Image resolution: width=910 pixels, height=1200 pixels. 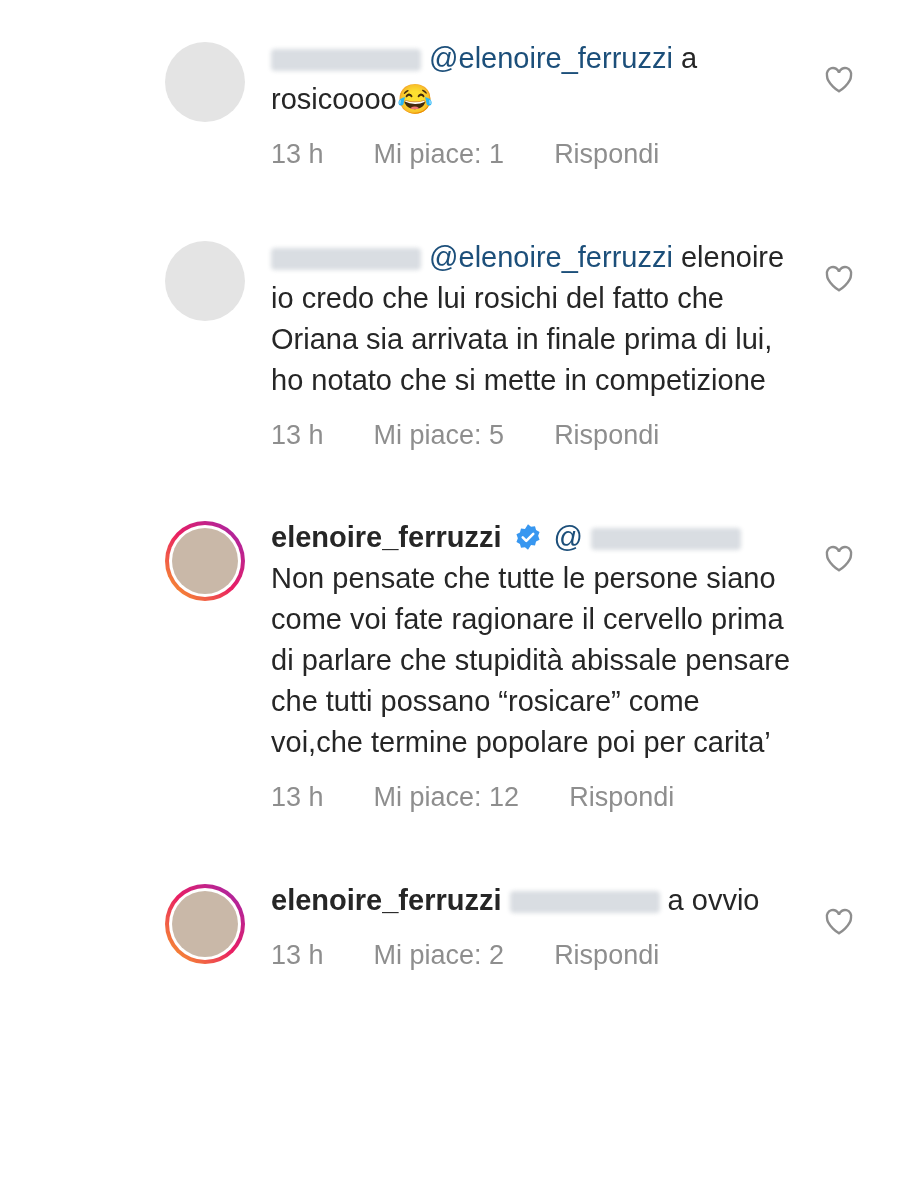 What do you see at coordinates (528, 318) in the screenshot?
I see `comment-text: @elenoire_ferruzzi elenoire io credo che lui rosichi del fatto che Oriana sia arrivata in finale prima di lui, ho notato che si mette in competizione` at bounding box center [528, 318].